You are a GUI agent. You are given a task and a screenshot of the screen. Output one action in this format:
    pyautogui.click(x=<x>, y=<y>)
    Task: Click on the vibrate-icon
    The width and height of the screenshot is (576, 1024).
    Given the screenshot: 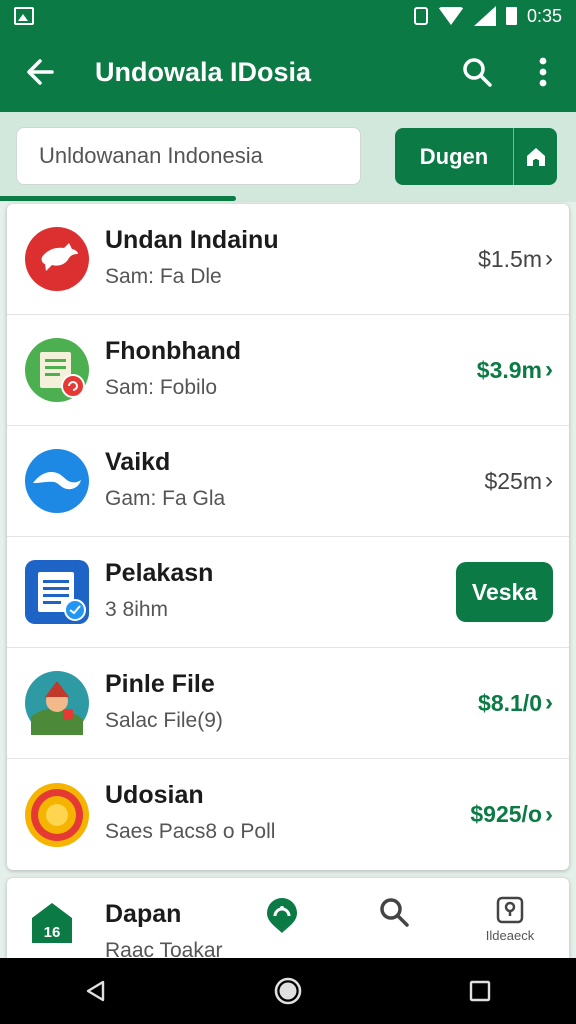 What is the action you would take?
    pyautogui.click(x=420, y=16)
    